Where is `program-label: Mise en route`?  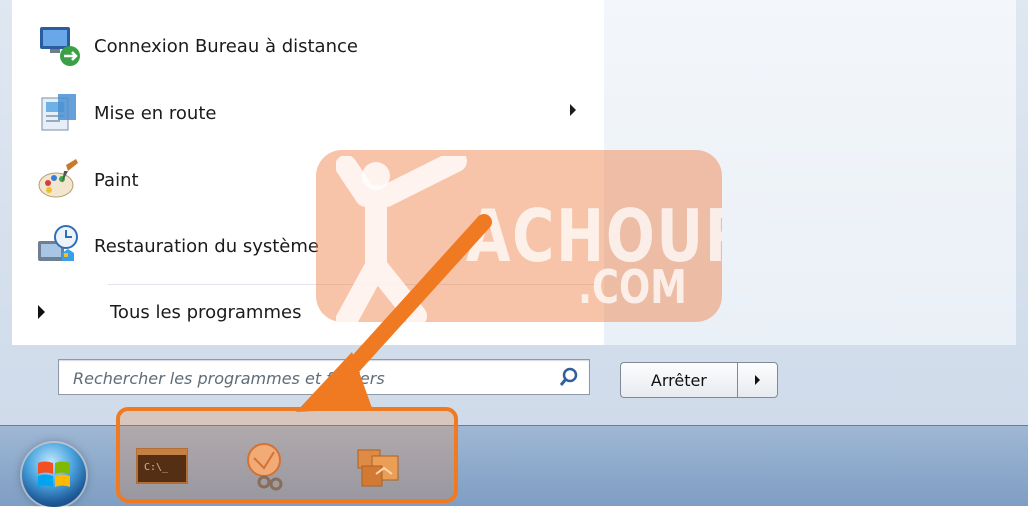 program-label: Mise en route is located at coordinates (155, 113).